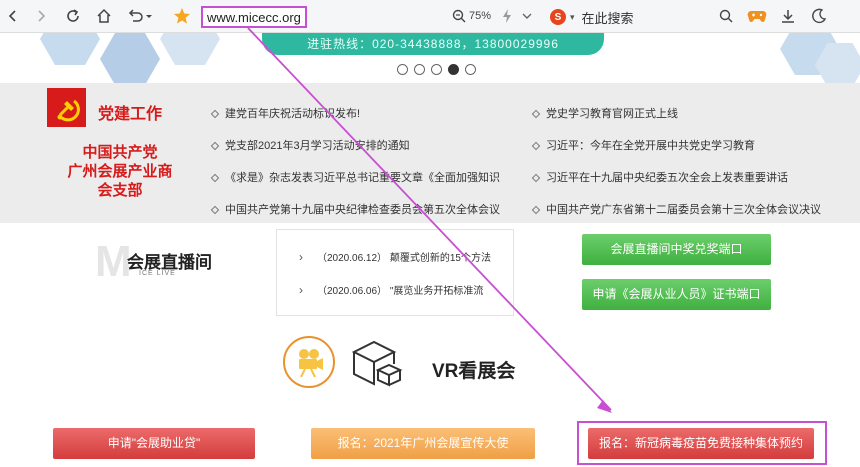  Describe the element at coordinates (558, 17) in the screenshot. I see `sogou-icon: S` at that location.